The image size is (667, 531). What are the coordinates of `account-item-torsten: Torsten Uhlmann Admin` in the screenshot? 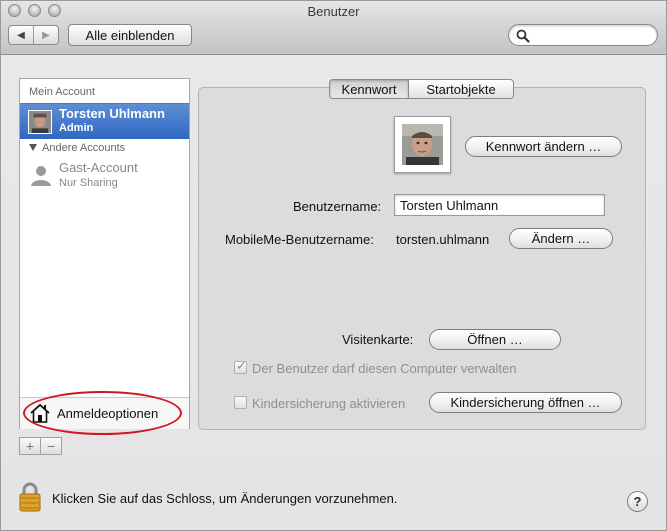 It's located at (104, 121).